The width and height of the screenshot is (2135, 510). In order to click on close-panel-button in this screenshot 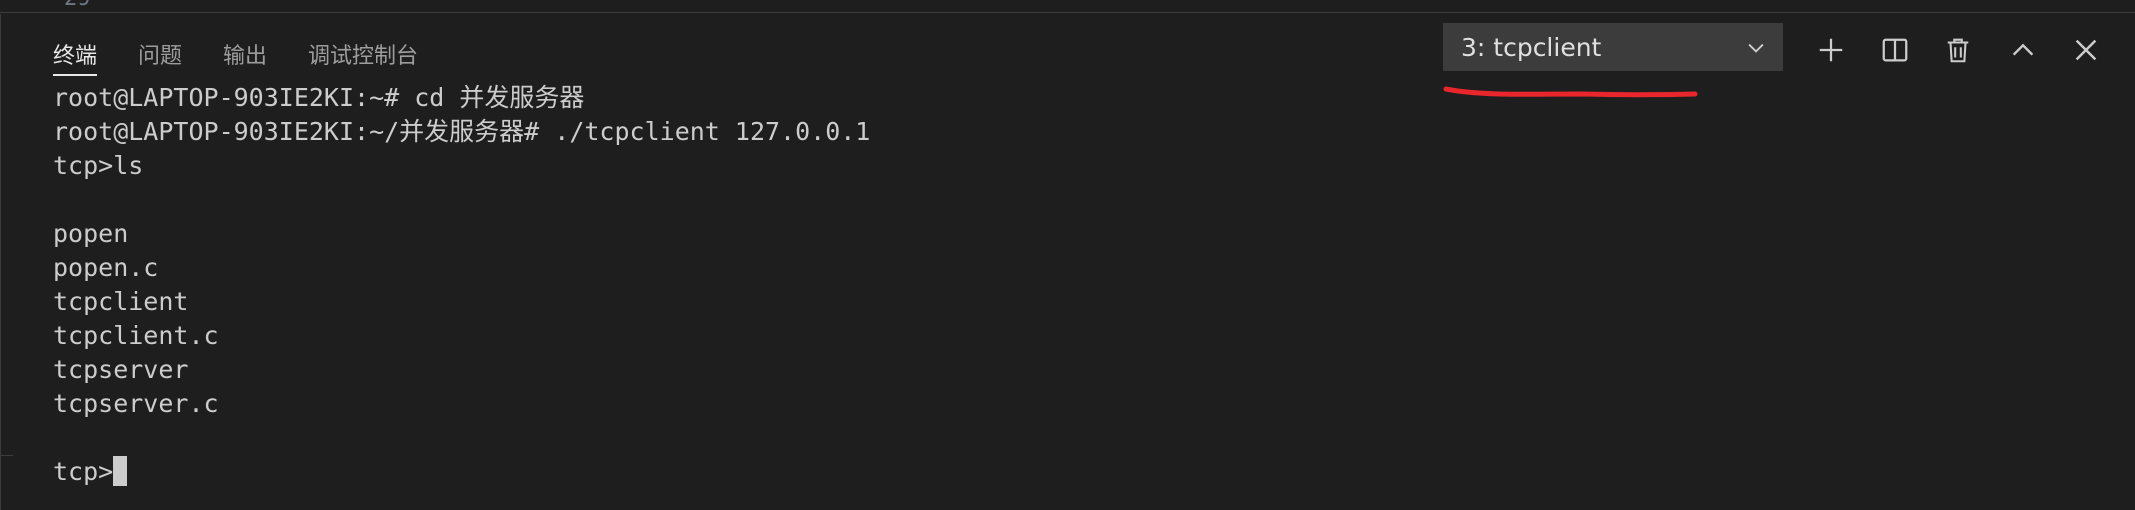, I will do `click(2086, 50)`.